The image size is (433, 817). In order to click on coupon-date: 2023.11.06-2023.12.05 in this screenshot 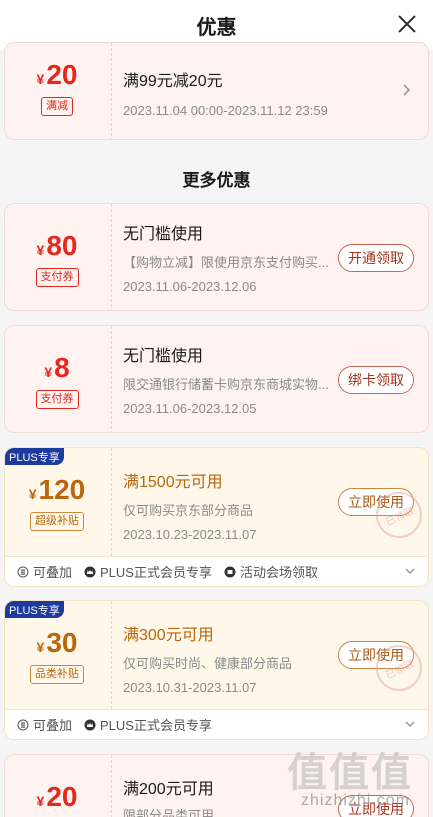, I will do `click(190, 408)`.